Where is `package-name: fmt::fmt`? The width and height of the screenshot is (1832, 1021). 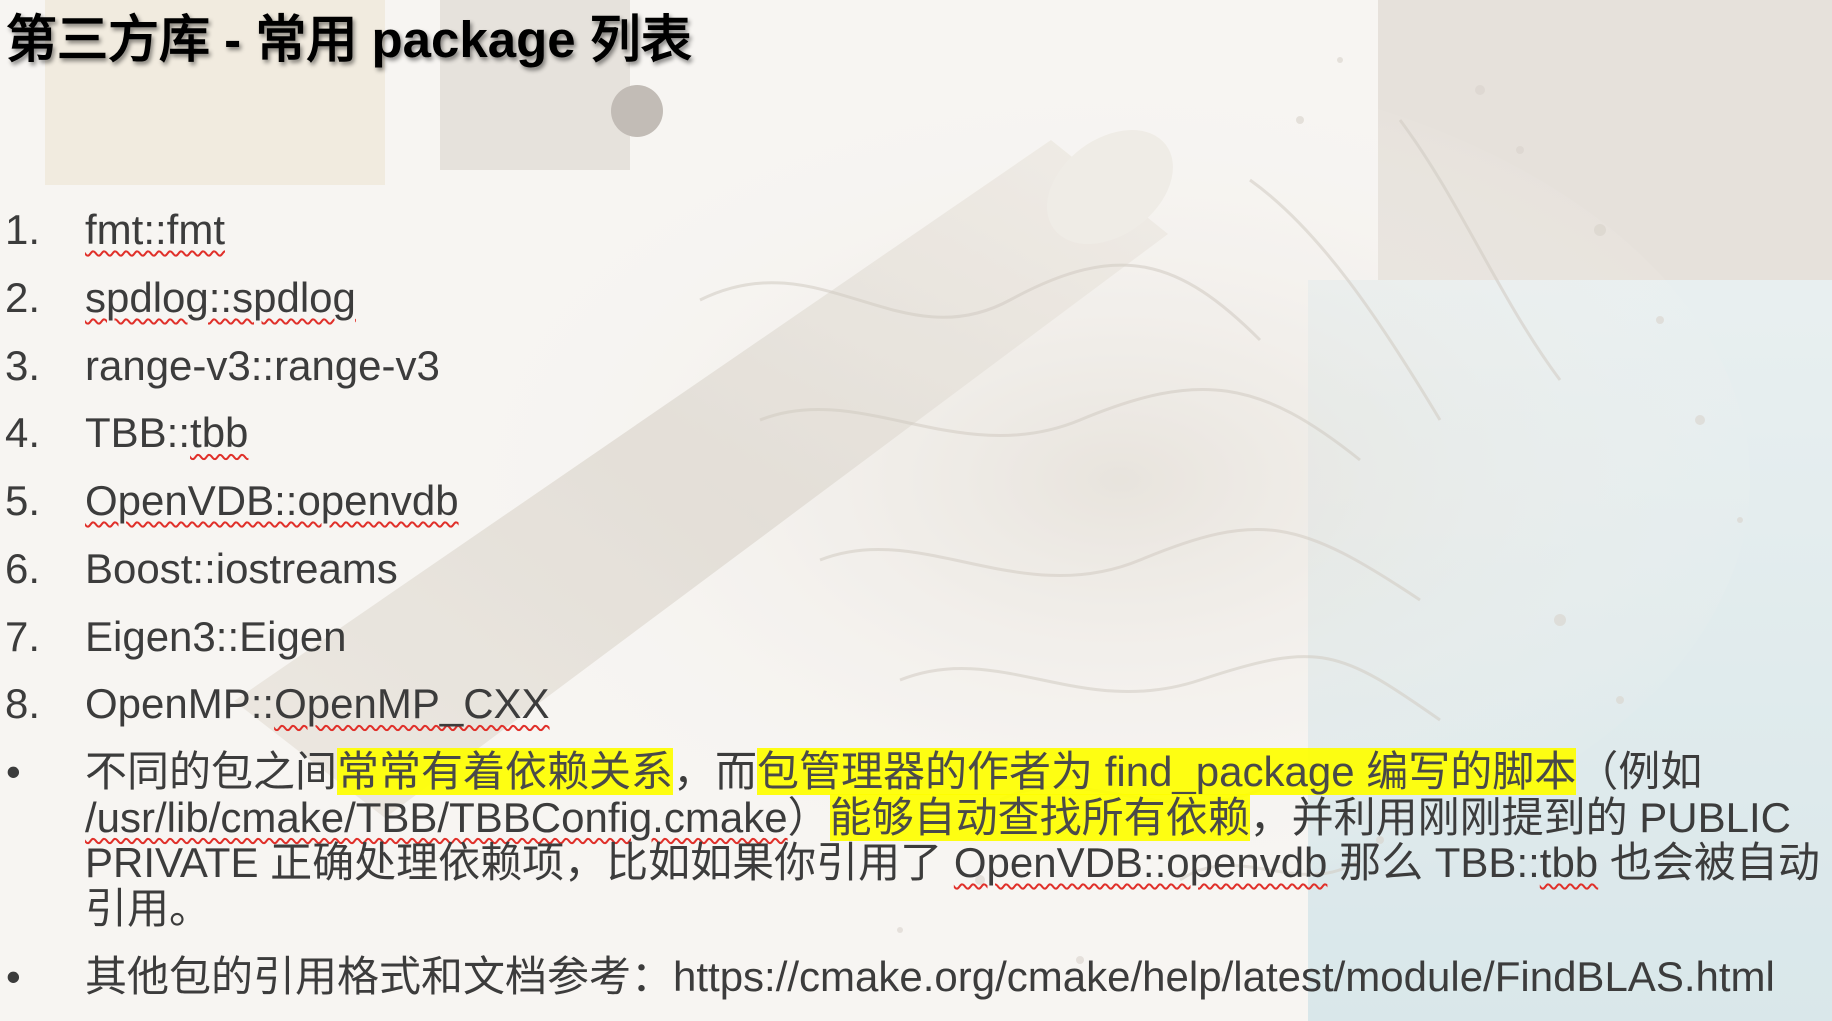
package-name: fmt::fmt is located at coordinates (155, 230).